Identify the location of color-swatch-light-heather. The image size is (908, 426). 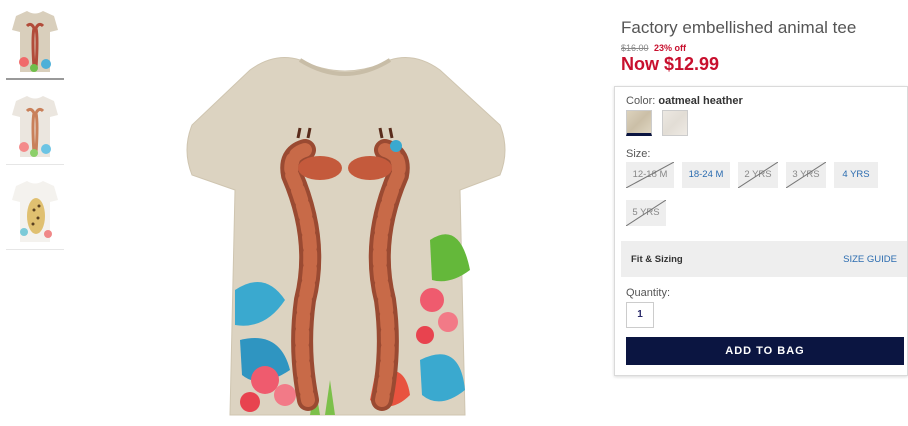
(675, 123).